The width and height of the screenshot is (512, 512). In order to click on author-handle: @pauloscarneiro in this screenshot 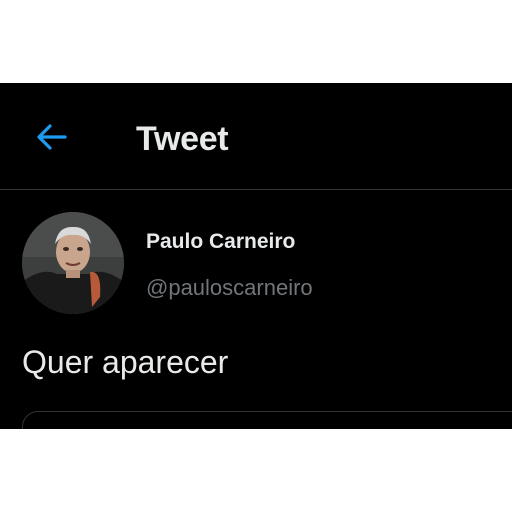, I will do `click(229, 288)`.